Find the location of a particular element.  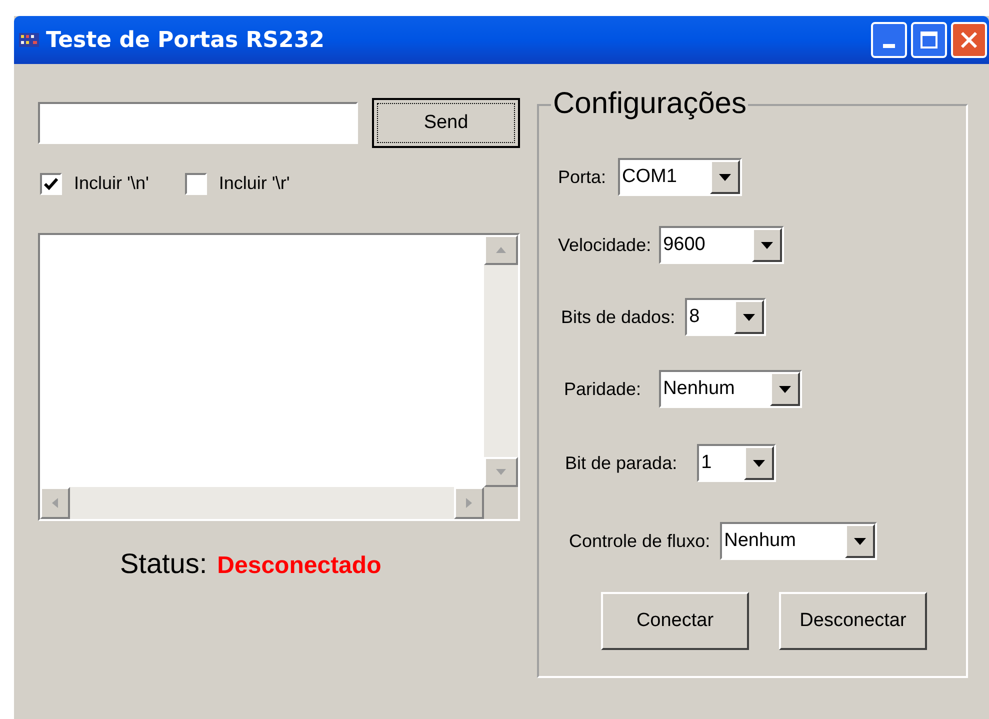

field-label: Velocidade: is located at coordinates (605, 245).